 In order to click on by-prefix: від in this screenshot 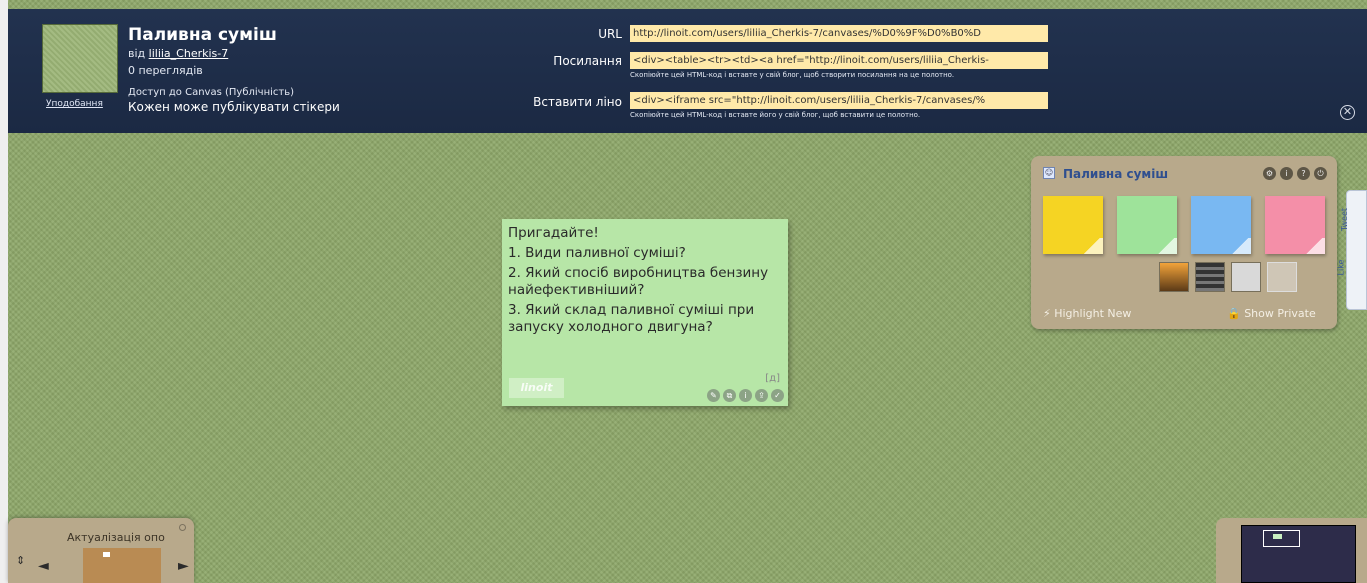, I will do `click(137, 53)`.